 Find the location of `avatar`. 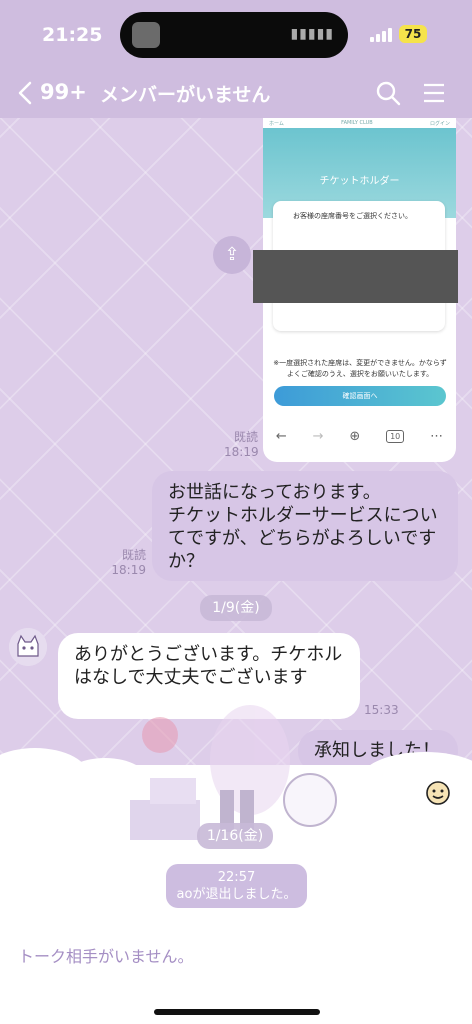

avatar is located at coordinates (28, 647).